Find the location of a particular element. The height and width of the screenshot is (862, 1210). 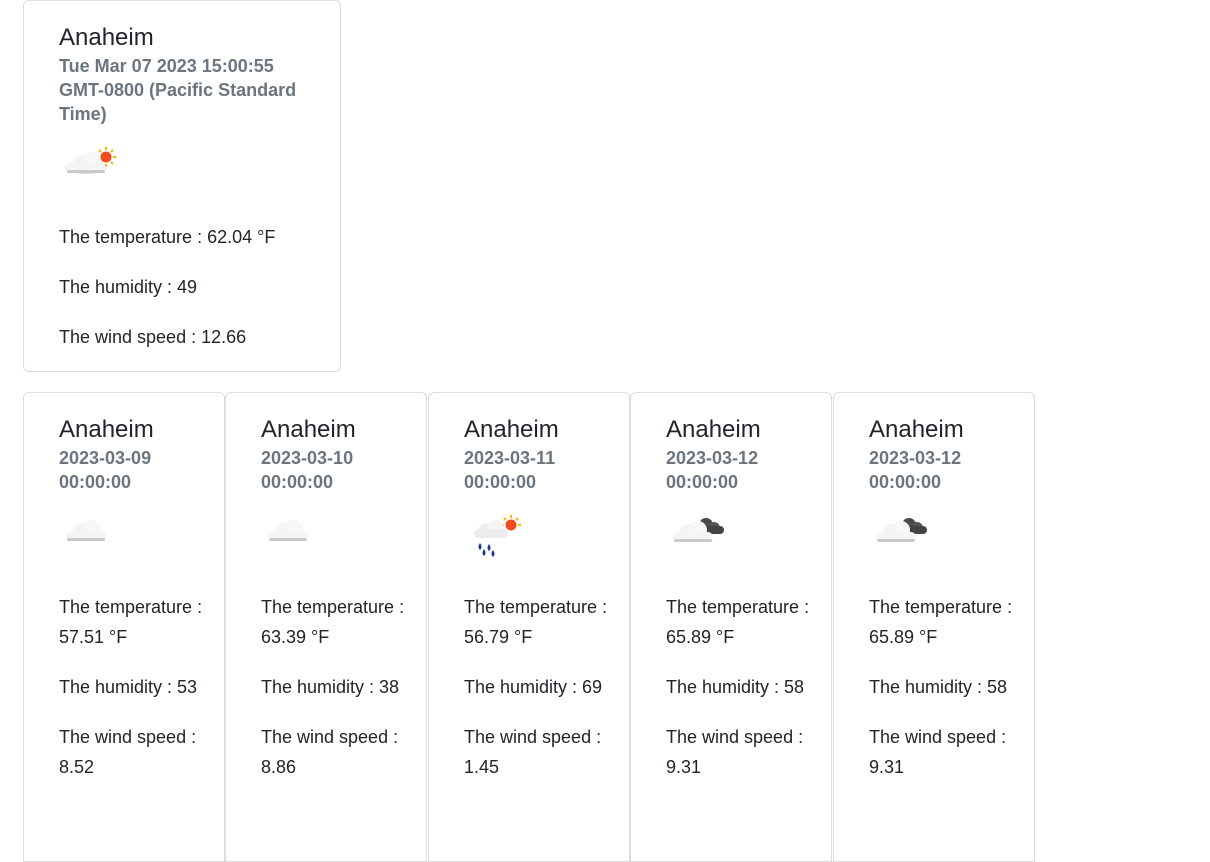

forecast-humidity: The humidity : 69 is located at coordinates (533, 687).